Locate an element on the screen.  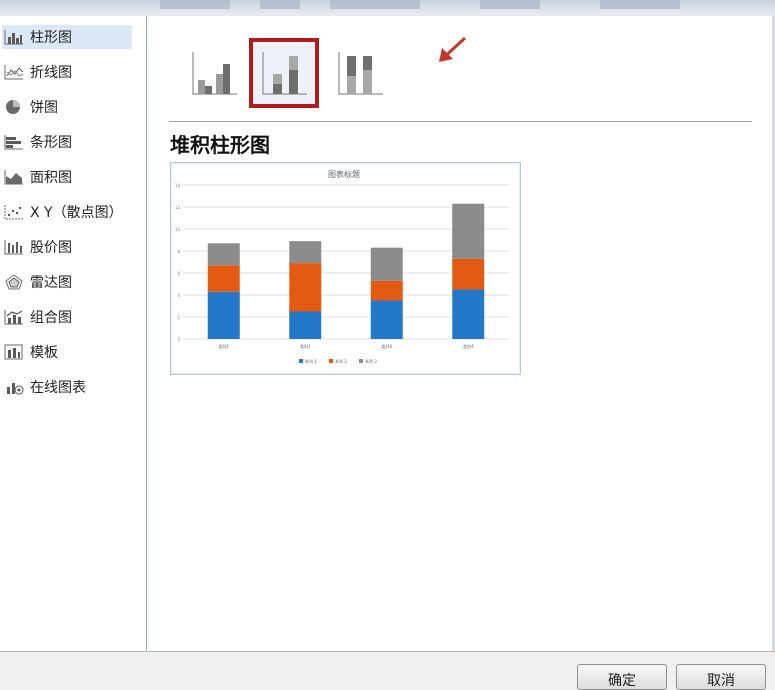
clustered-column-icon is located at coordinates (214, 73).